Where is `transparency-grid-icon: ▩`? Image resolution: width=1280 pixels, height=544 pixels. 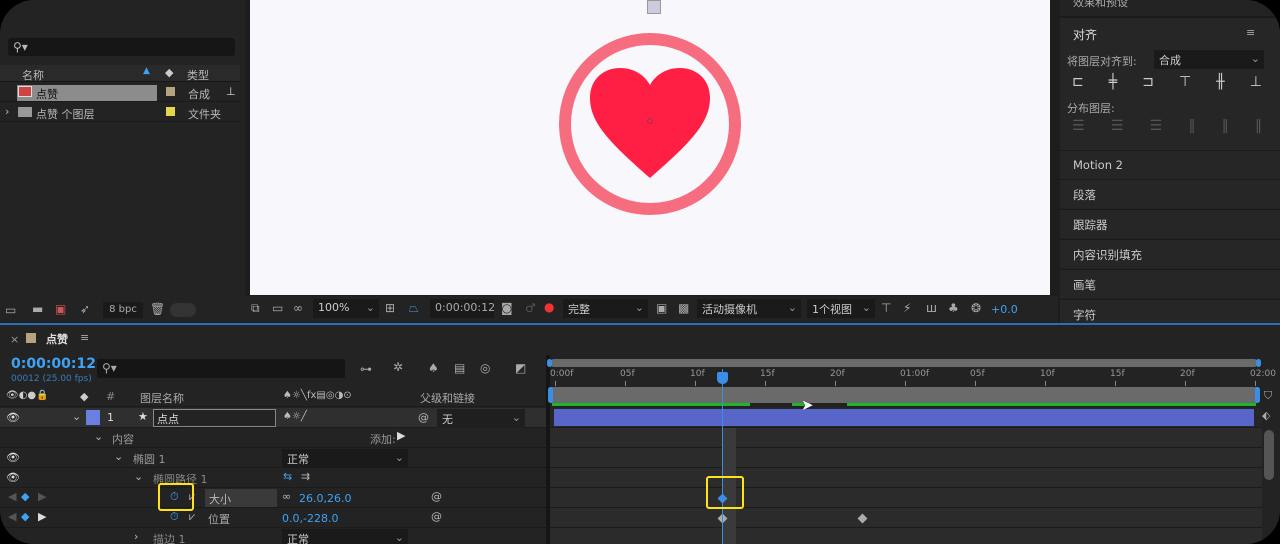 transparency-grid-icon: ▩ is located at coordinates (683, 308).